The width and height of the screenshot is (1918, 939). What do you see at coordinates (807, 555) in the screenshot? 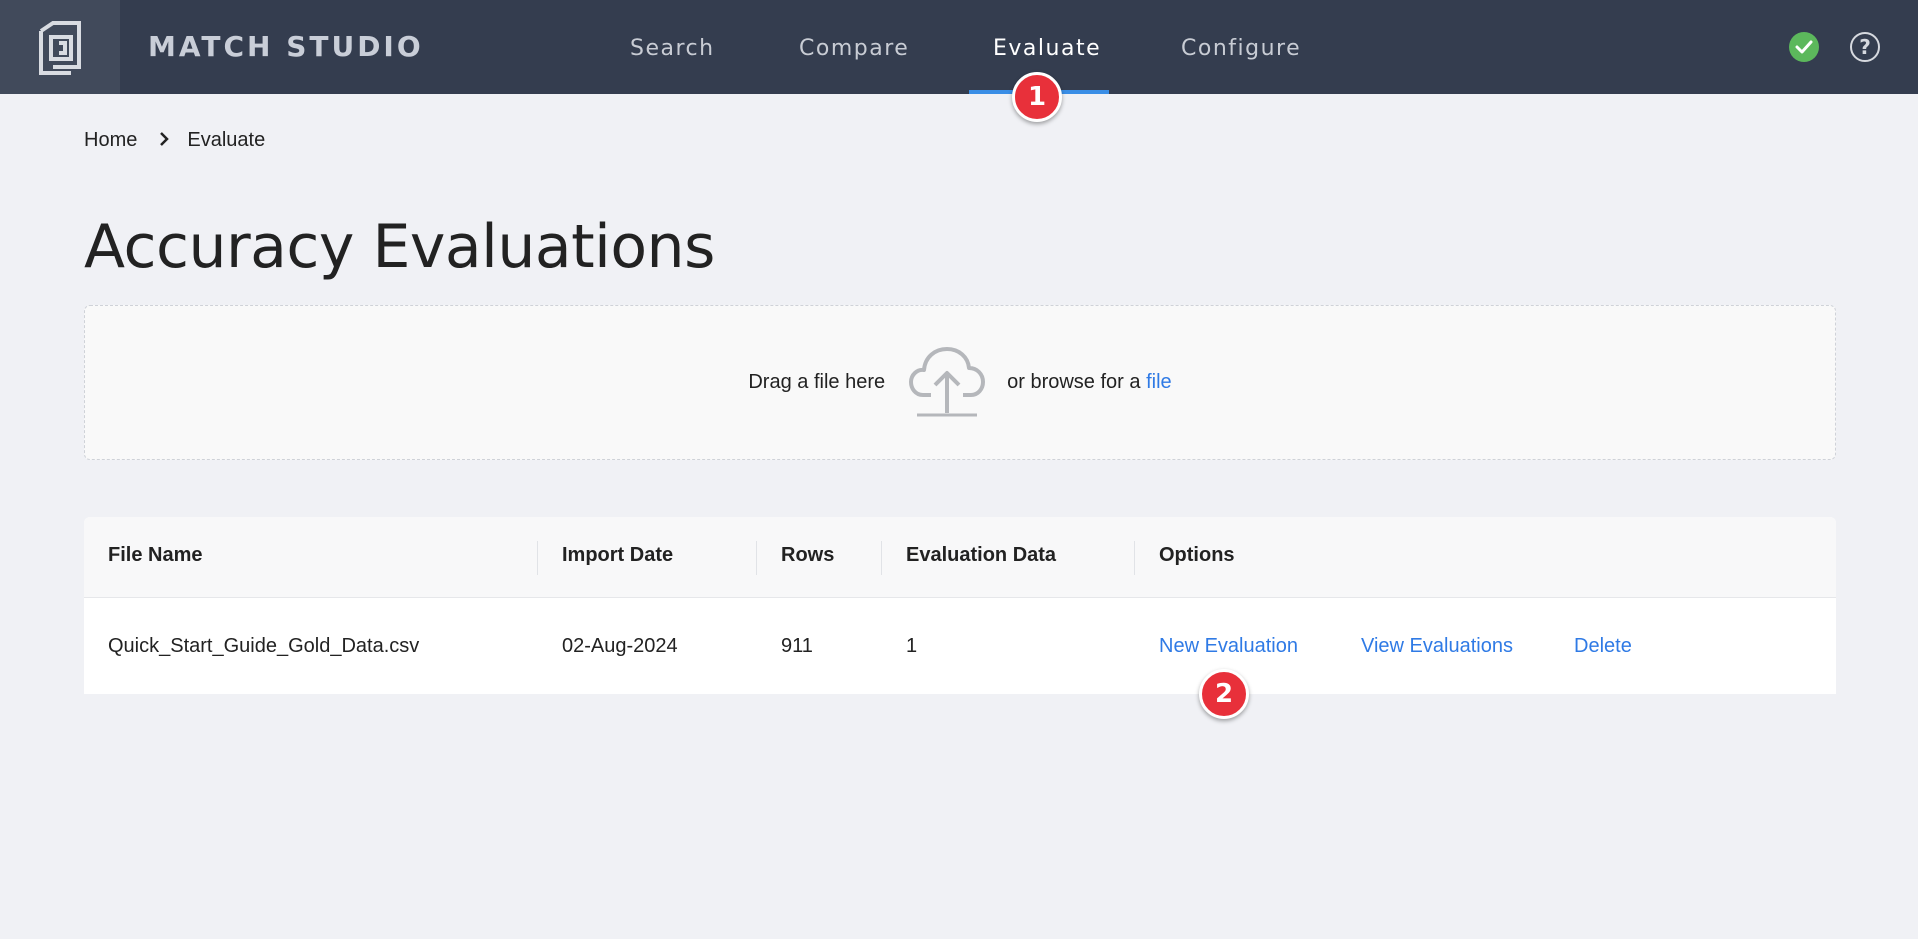
I see `column-header-rows: Rows` at bounding box center [807, 555].